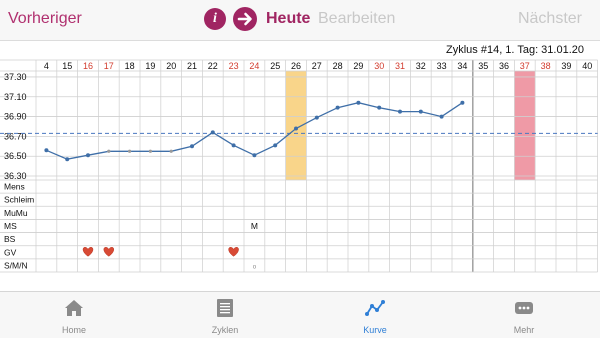 This screenshot has height=338, width=600. I want to click on tab-label: Home, so click(73, 330).